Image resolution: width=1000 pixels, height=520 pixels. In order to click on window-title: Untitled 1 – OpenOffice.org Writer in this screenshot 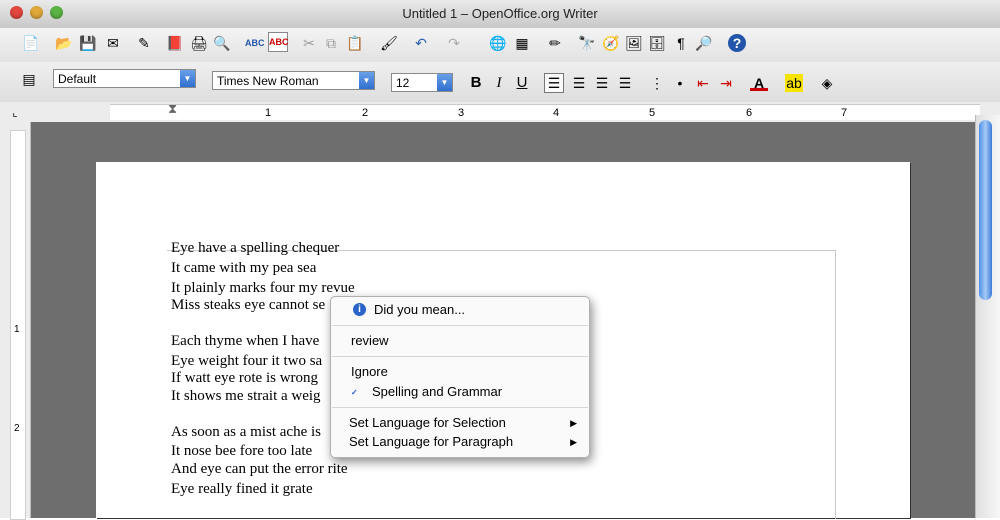, I will do `click(500, 13)`.